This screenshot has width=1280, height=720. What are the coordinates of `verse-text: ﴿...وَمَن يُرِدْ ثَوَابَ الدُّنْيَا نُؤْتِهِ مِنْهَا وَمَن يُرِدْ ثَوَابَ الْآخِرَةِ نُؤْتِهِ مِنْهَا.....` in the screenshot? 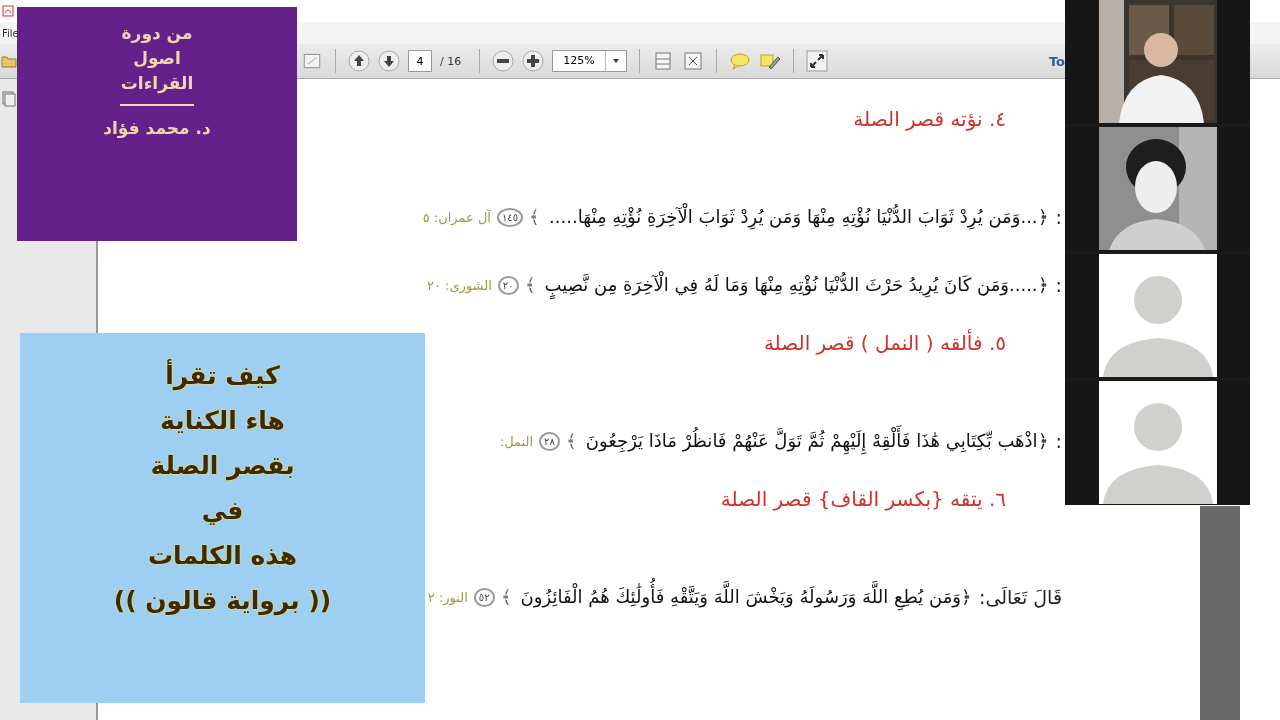 It's located at (799, 217).